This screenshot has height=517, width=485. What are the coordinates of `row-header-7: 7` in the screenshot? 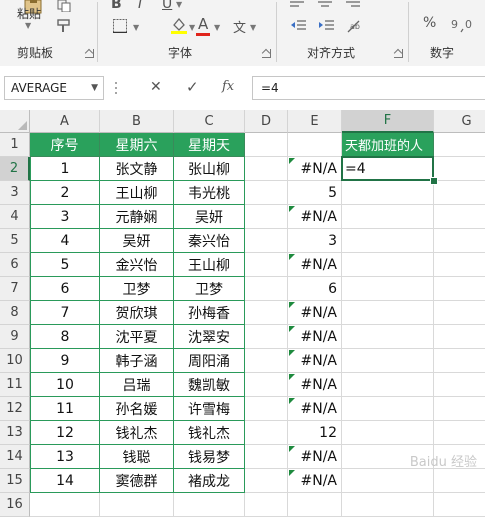 It's located at (15, 289).